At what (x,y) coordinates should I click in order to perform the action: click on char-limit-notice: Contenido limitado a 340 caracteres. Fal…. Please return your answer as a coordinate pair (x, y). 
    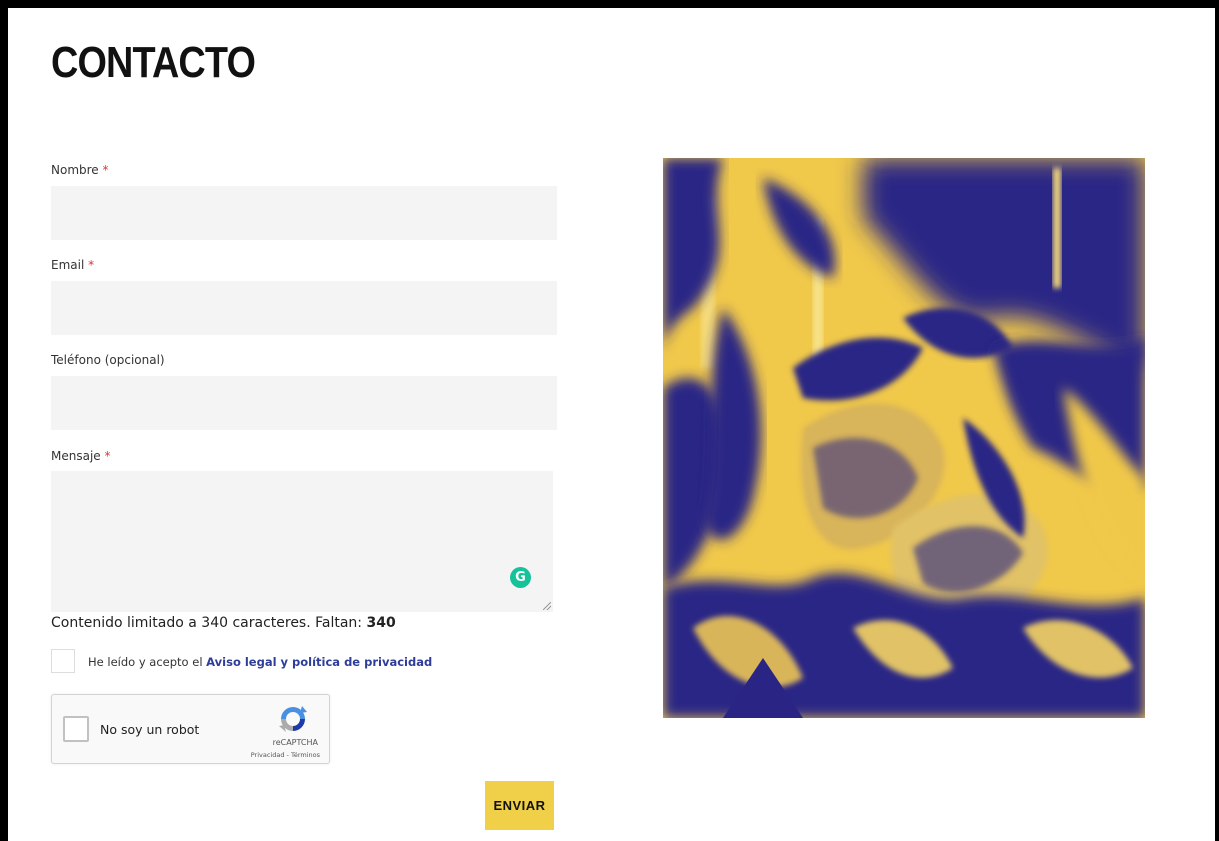
    Looking at the image, I should click on (223, 623).